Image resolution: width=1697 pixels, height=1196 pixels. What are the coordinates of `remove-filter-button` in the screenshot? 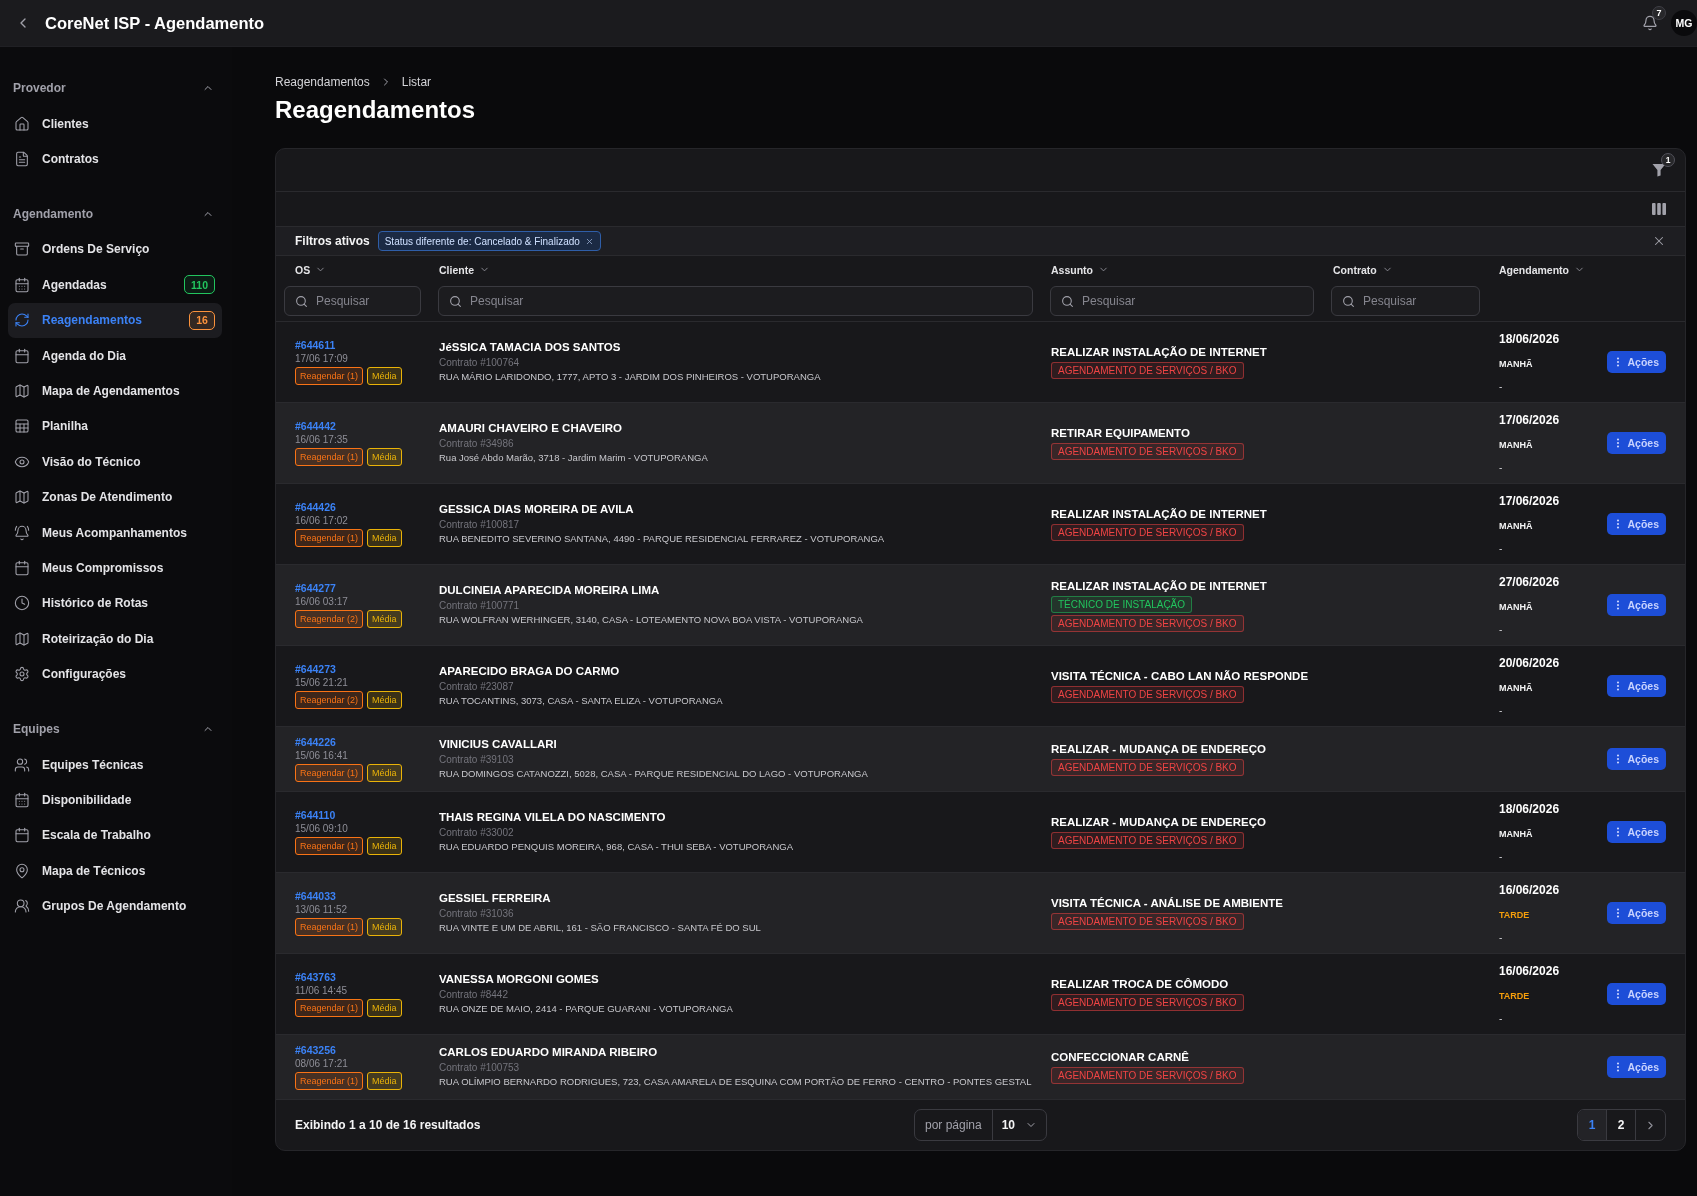 It's located at (589, 241).